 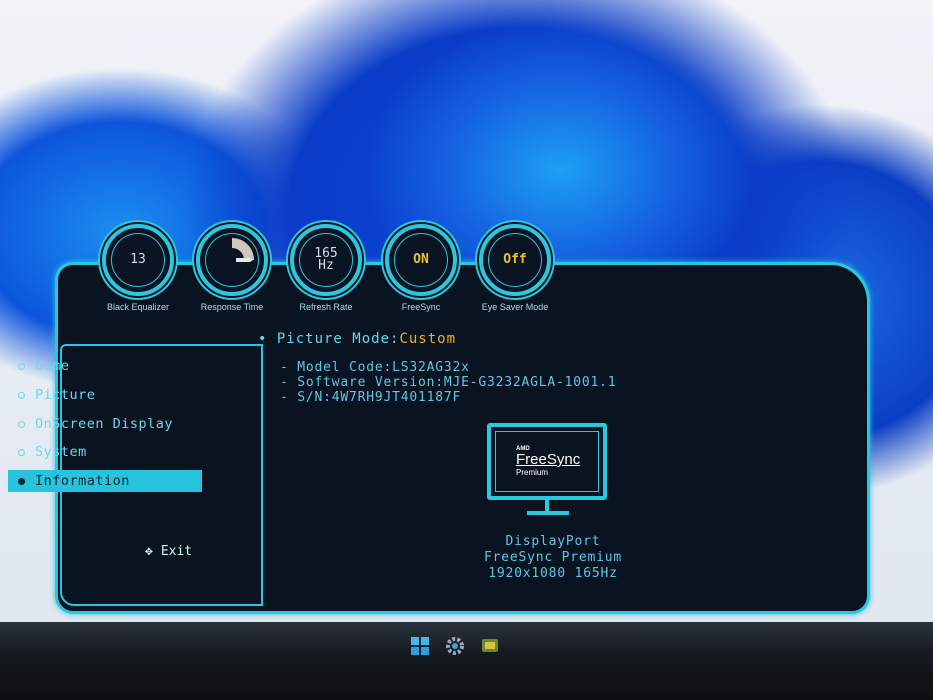 I want to click on menu-label: OnScreen Display, so click(x=104, y=424).